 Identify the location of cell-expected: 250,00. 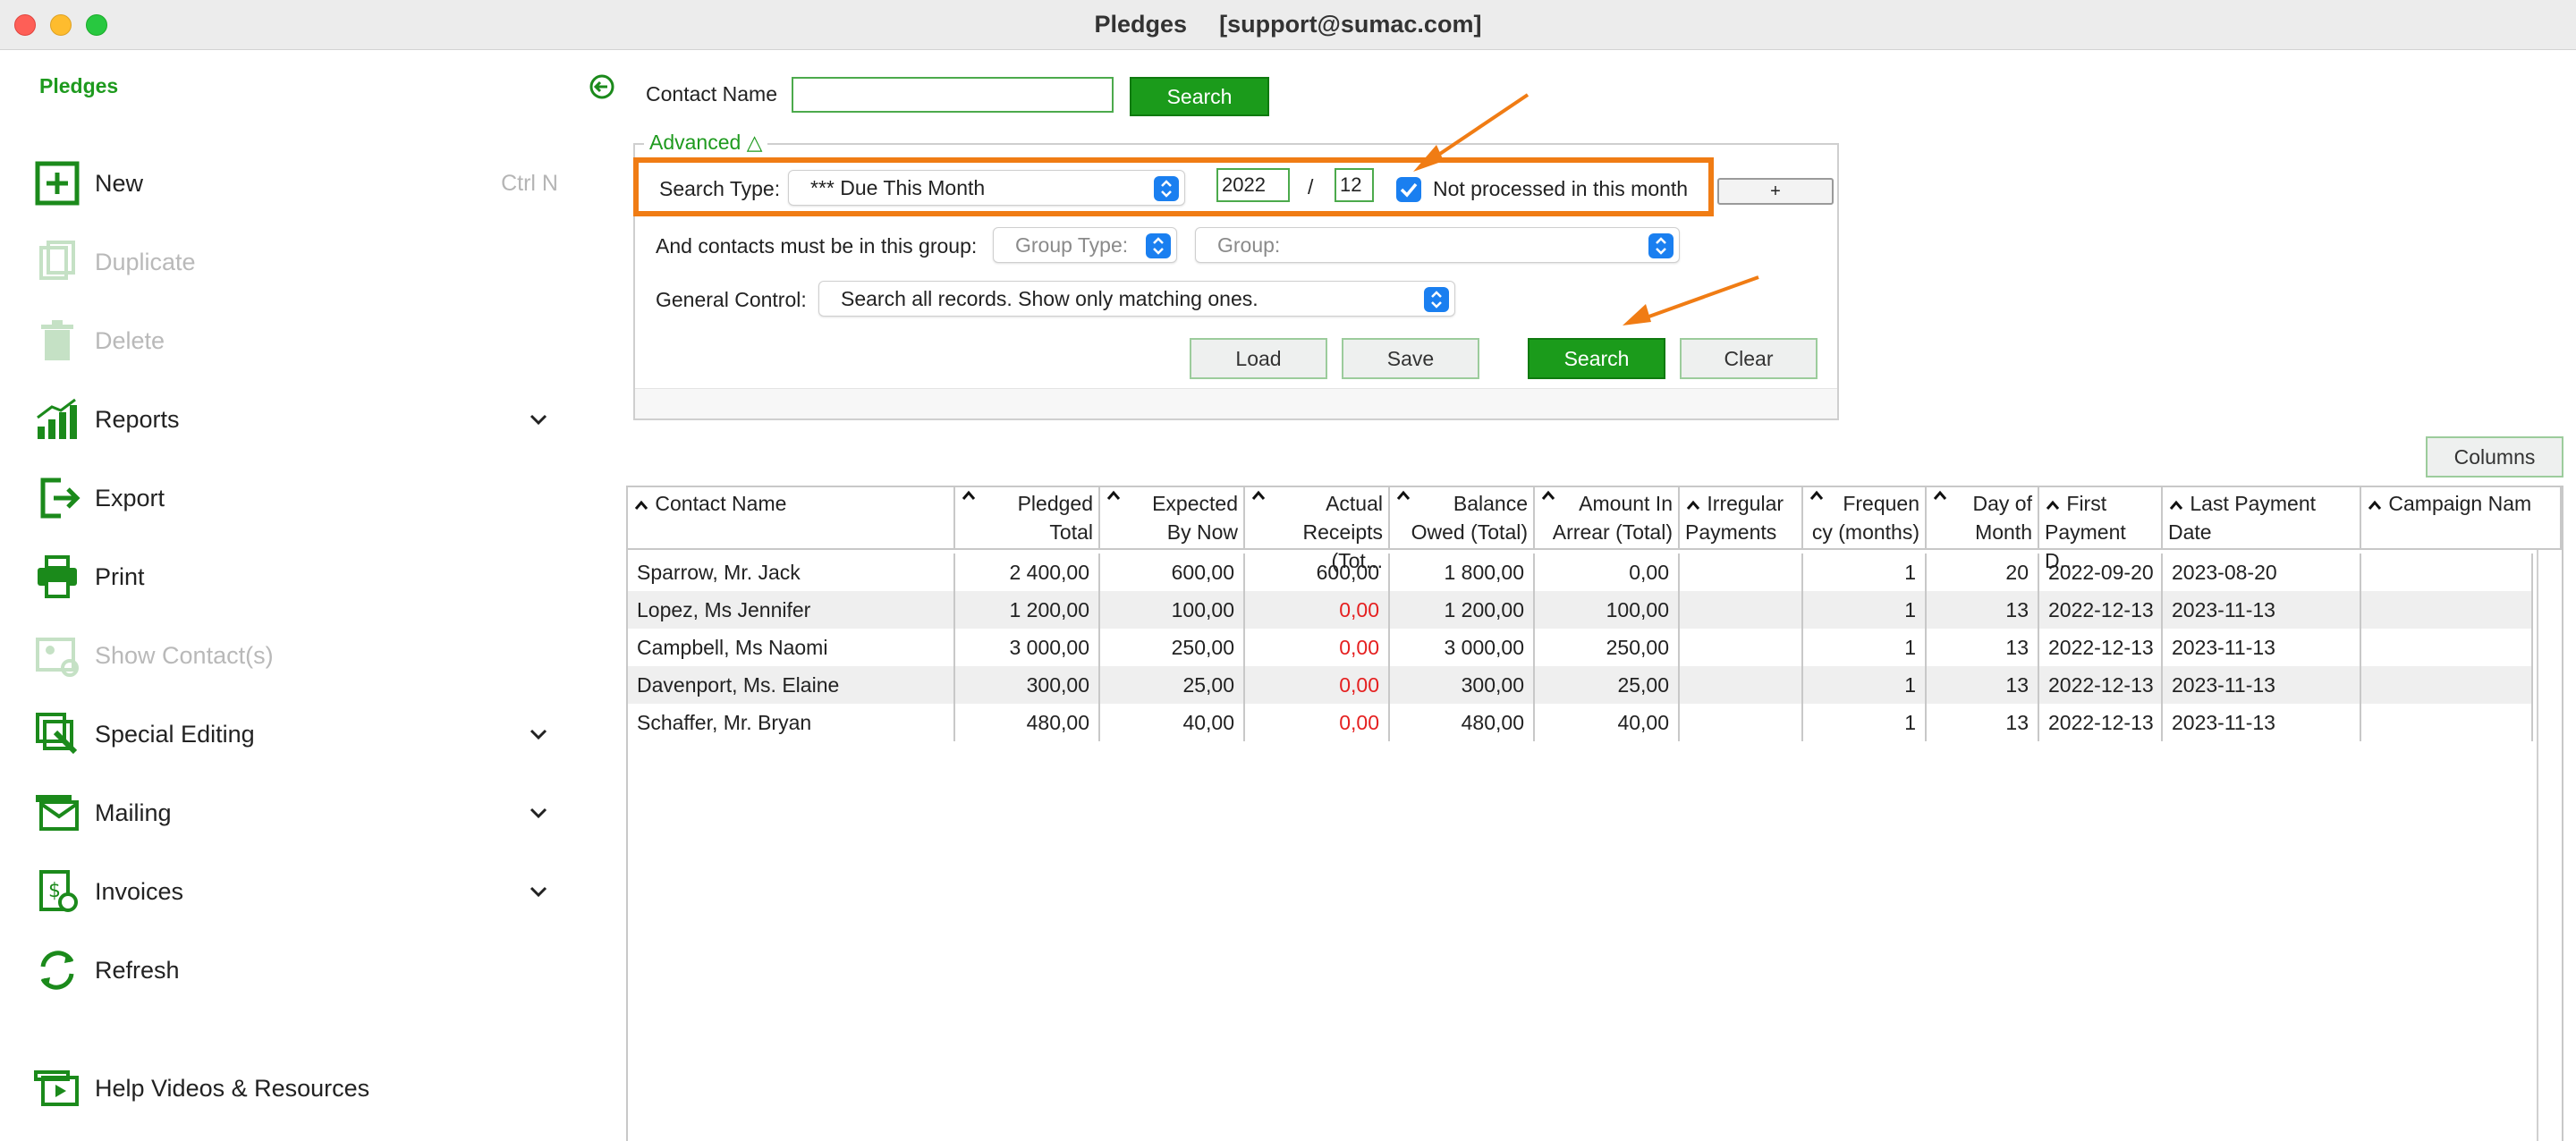
(1172, 647).